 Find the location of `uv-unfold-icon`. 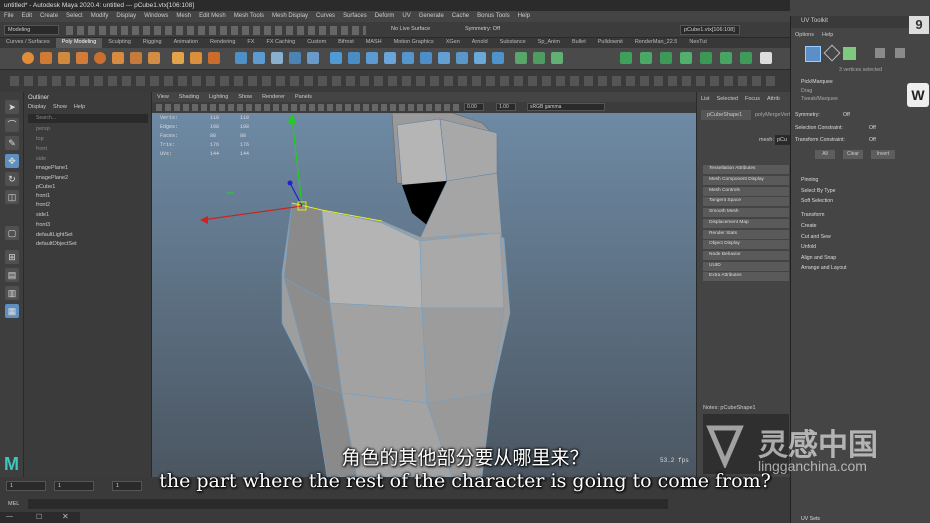

uv-unfold-icon is located at coordinates (666, 58).